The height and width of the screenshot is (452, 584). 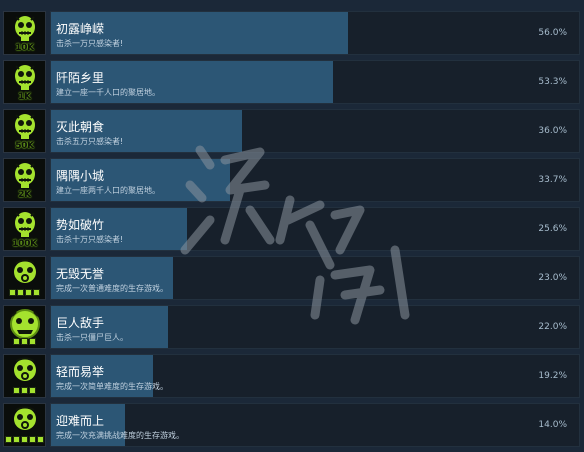 I want to click on achievement-row: 无毁无誉完成一次普通难度的生存游戏。 23.0%, so click(x=292, y=280).